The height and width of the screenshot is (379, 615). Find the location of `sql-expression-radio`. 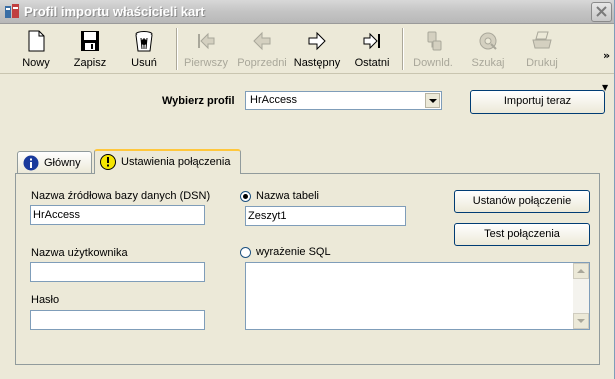

sql-expression-radio is located at coordinates (245, 252).